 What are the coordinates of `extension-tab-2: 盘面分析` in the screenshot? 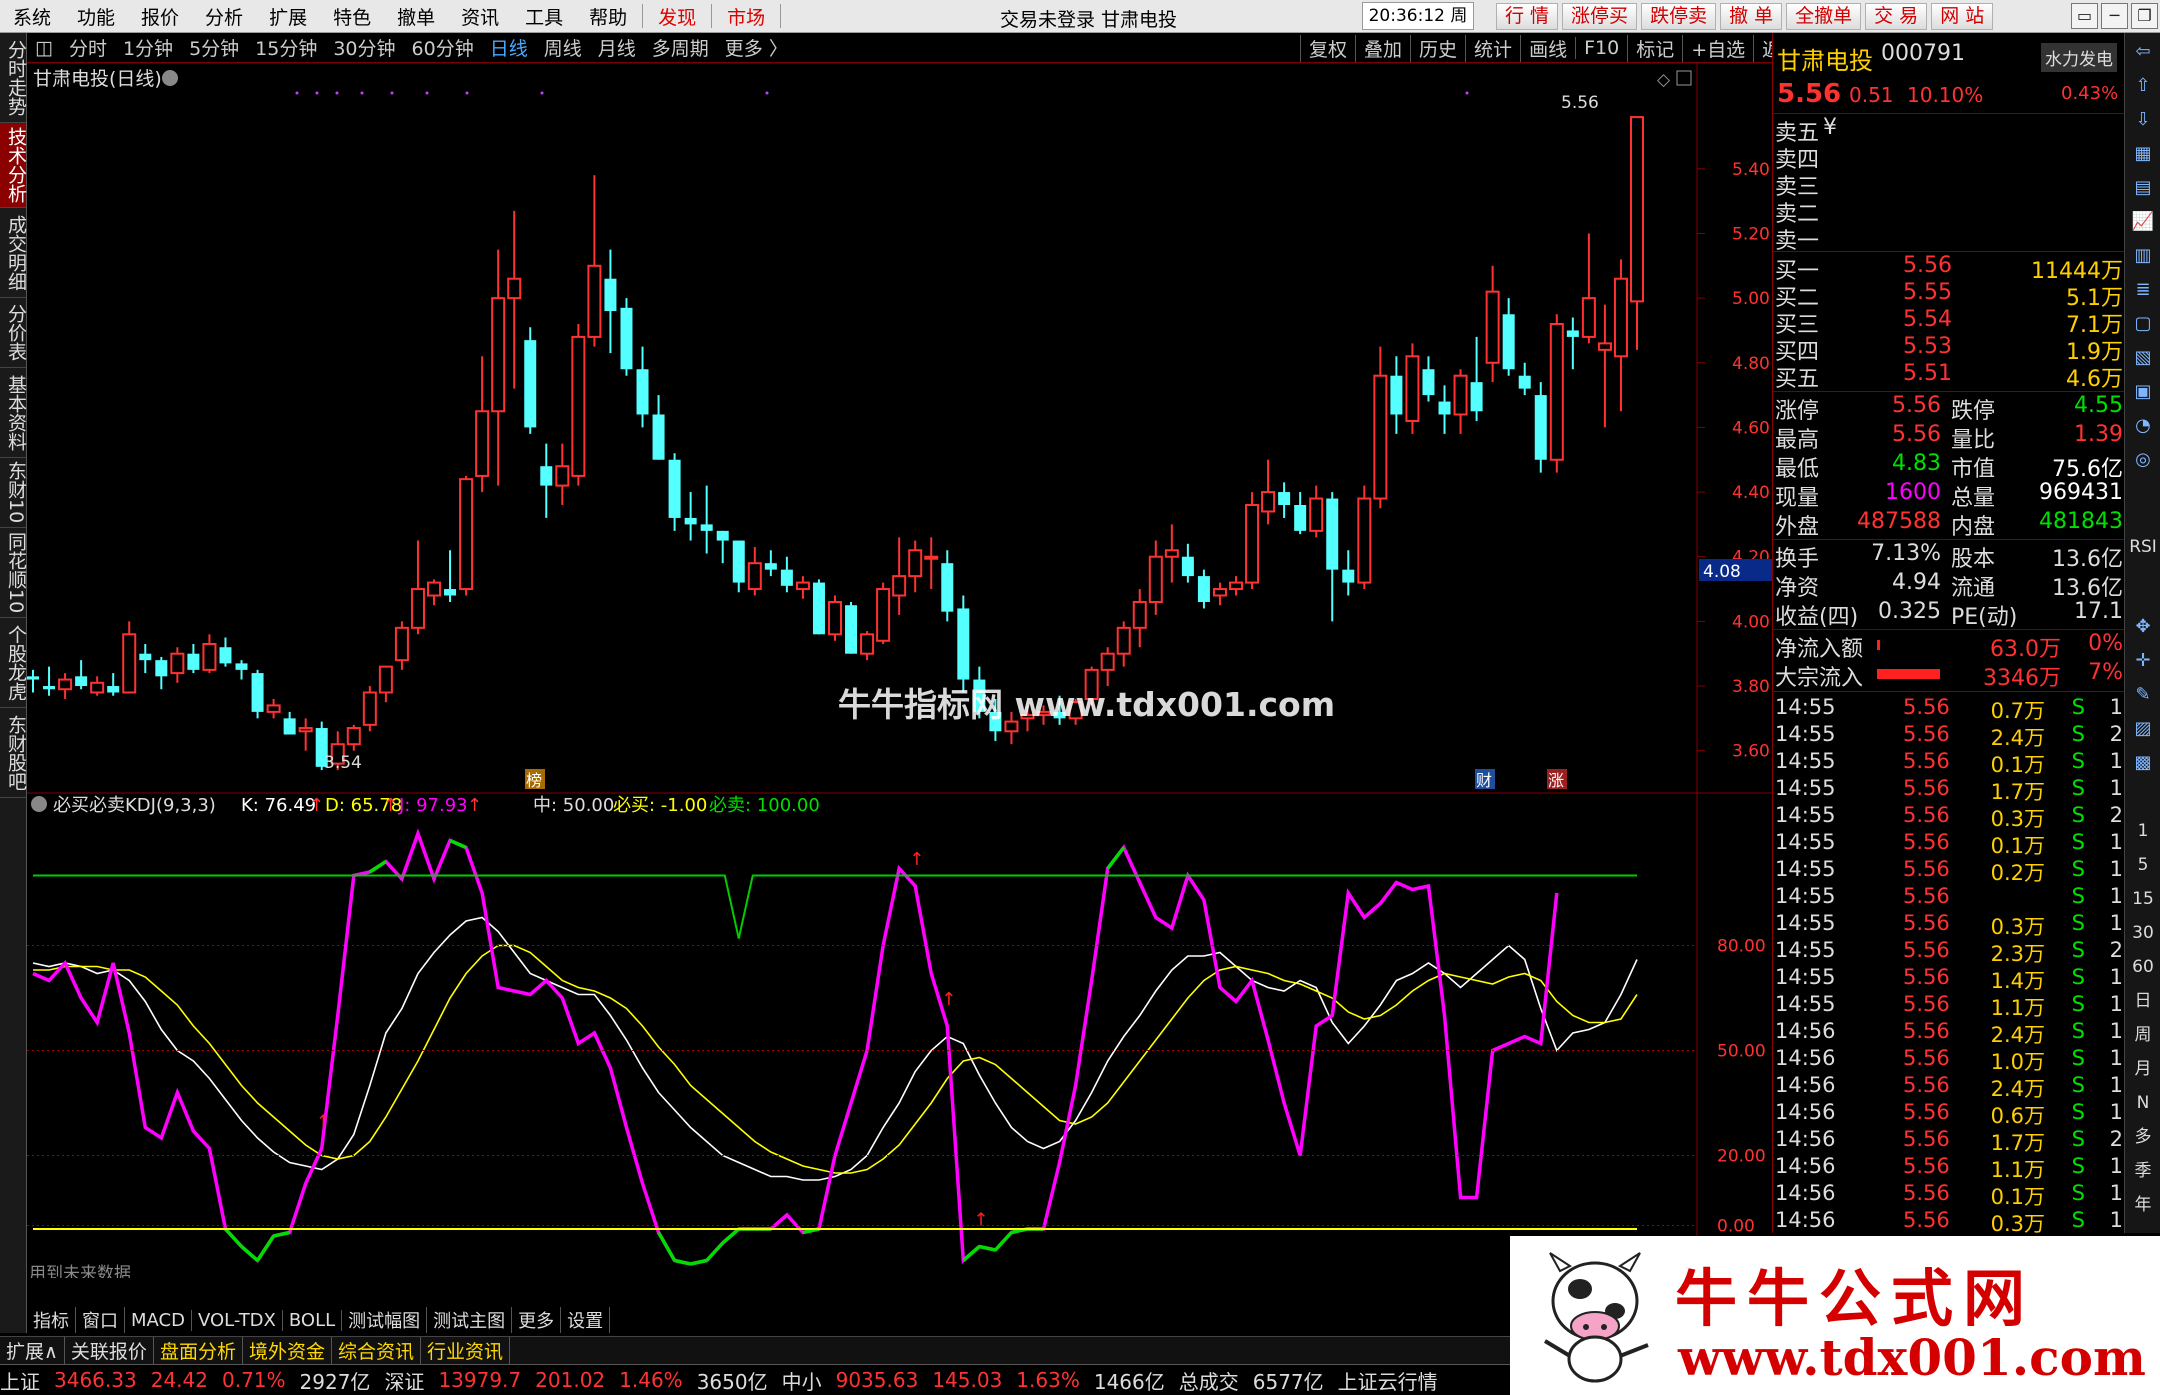 It's located at (198, 1350).